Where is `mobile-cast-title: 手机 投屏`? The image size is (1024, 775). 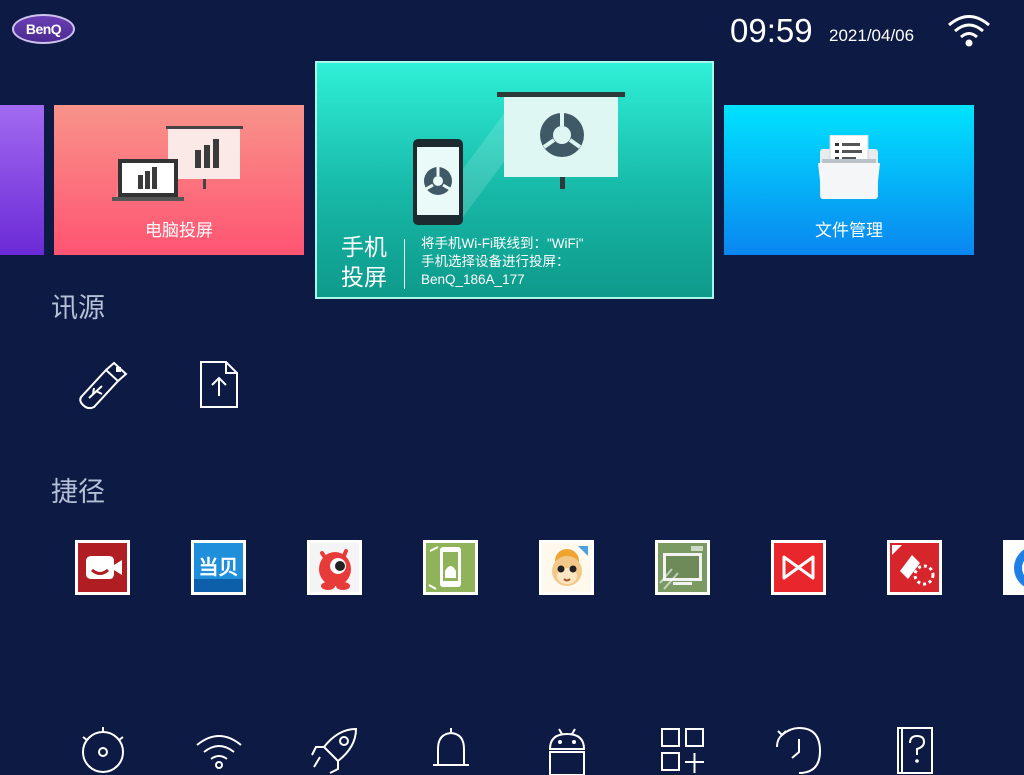
mobile-cast-title: 手机 投屏 is located at coordinates (364, 263).